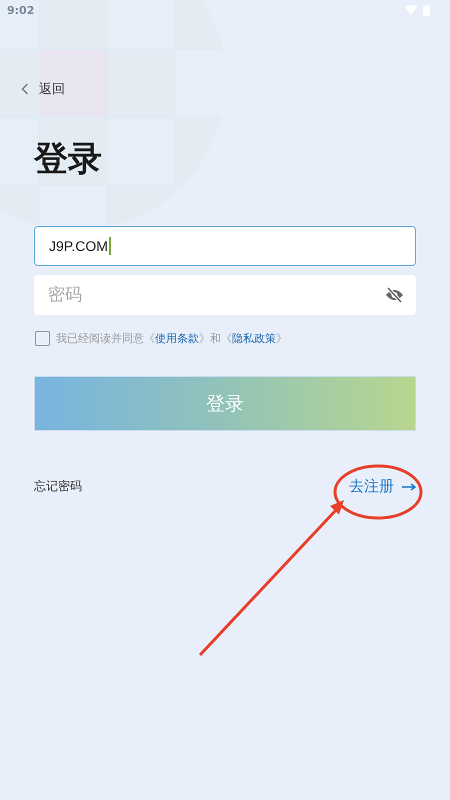 This screenshot has width=450, height=800. Describe the element at coordinates (20, 10) in the screenshot. I see `status-time: 9:02` at that location.